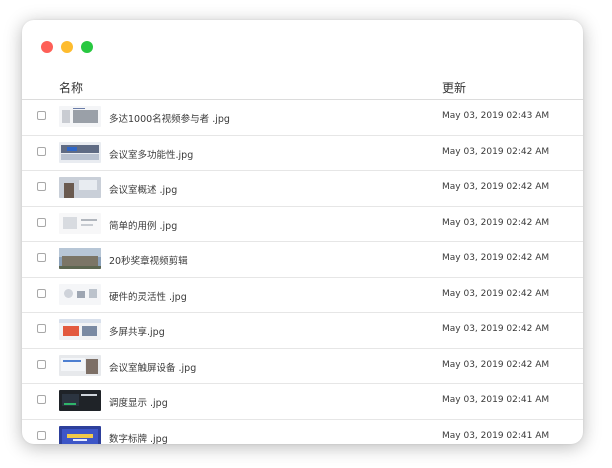  What do you see at coordinates (148, 296) in the screenshot?
I see `file-name: 硬件的灵活性 .jpg` at bounding box center [148, 296].